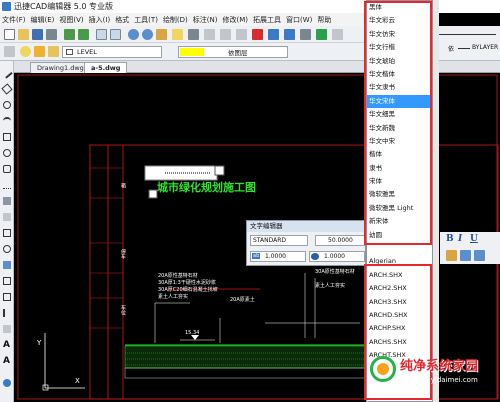  Describe the element at coordinates (112, 52) in the screenshot. I see `layer-select: LEVEL` at that location.